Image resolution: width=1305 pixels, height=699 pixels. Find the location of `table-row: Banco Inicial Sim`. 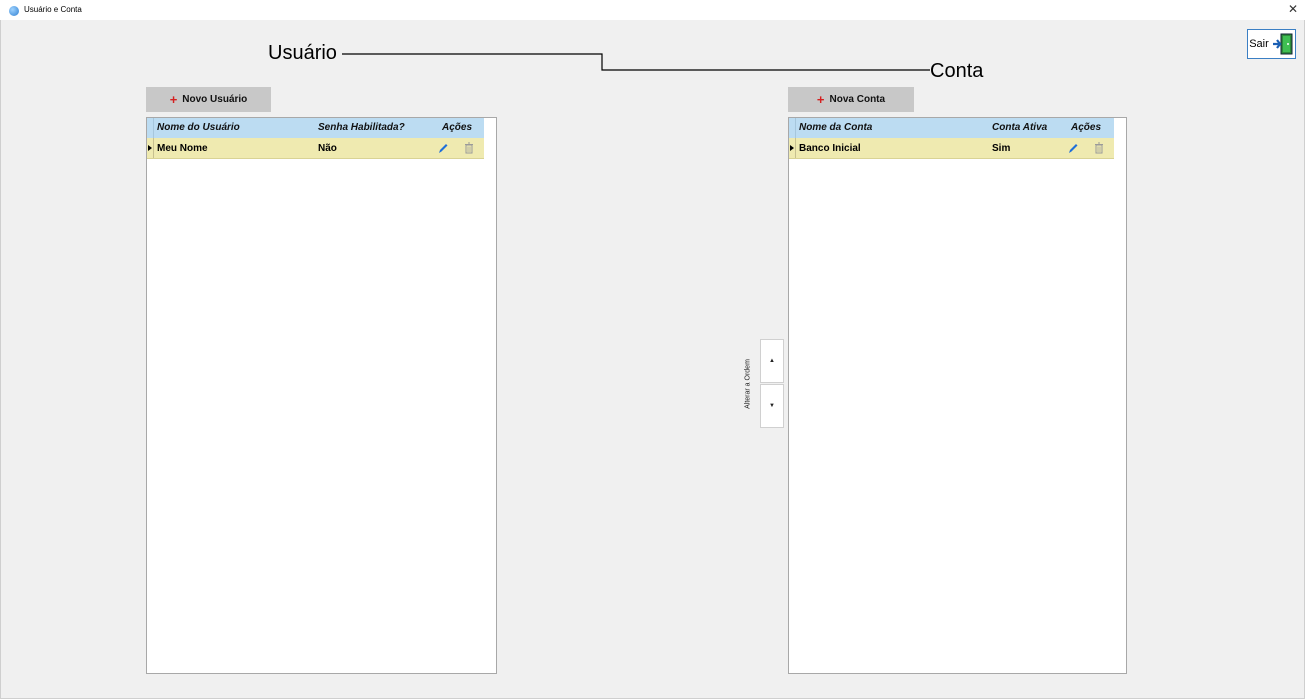

table-row: Banco Inicial Sim is located at coordinates (951, 148).